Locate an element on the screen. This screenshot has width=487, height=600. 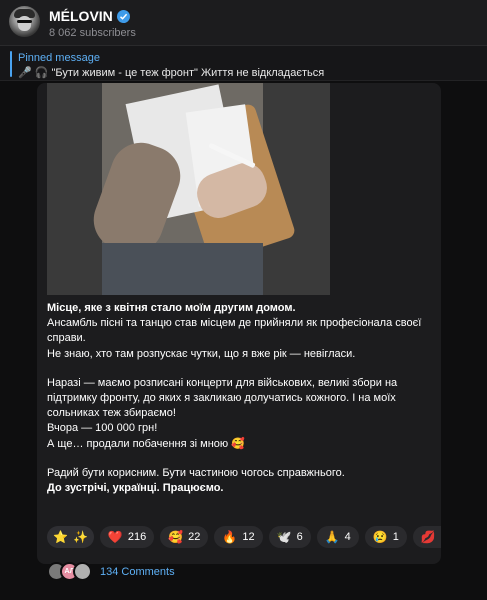
reaction-cry: 😢 1 is located at coordinates (385, 537).